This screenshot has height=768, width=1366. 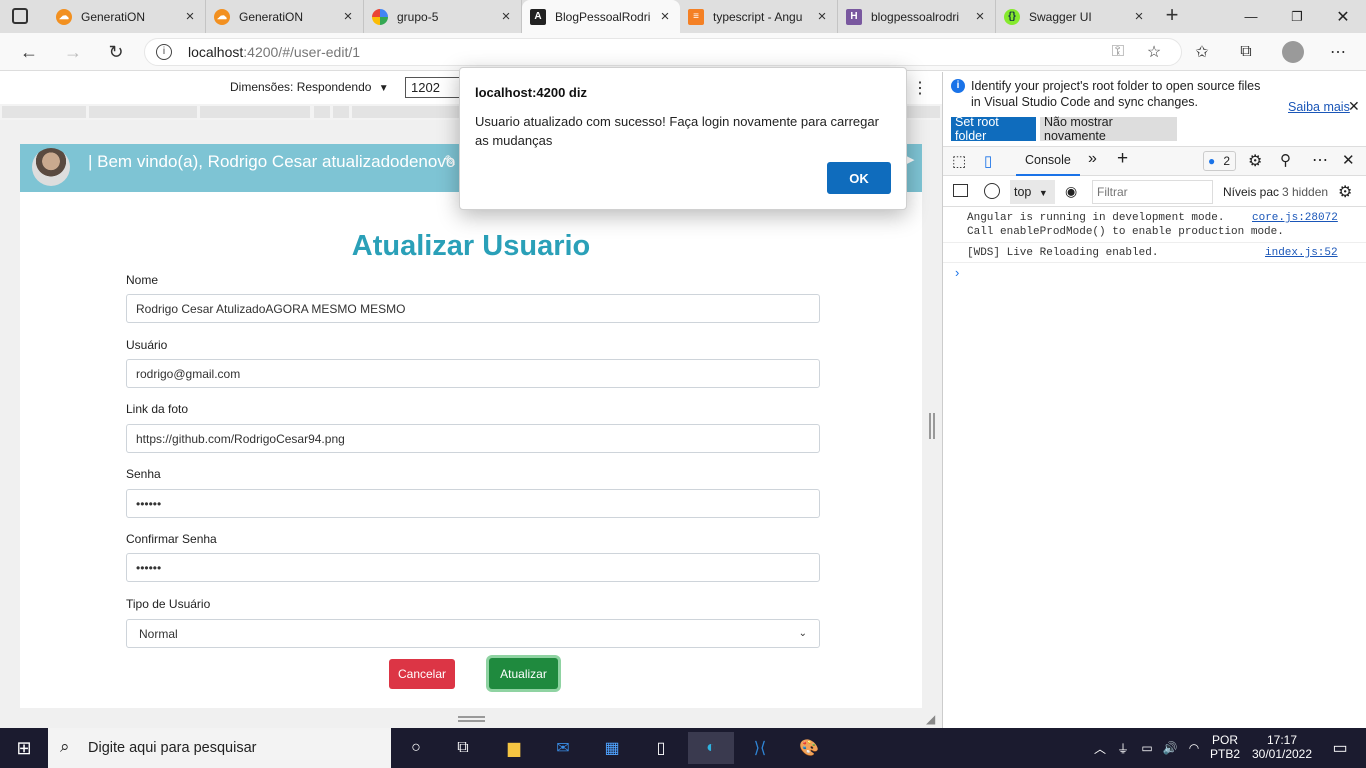 What do you see at coordinates (473, 633) in the screenshot?
I see `tipo-usuario-select: Normal ⌄` at bounding box center [473, 633].